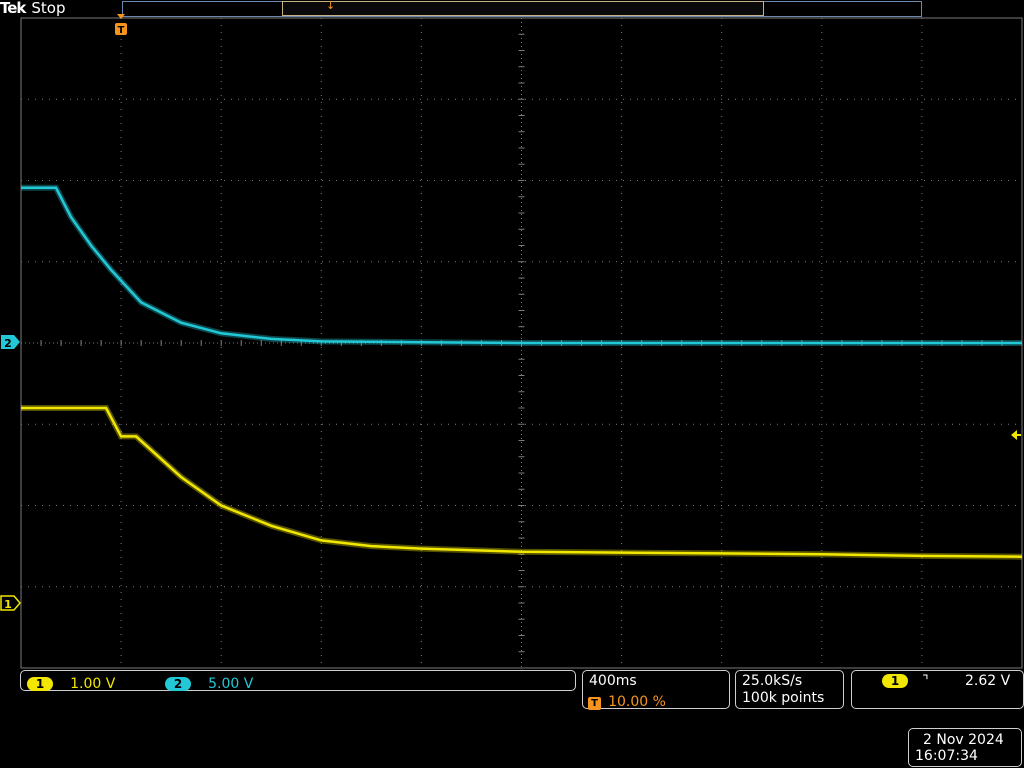  I want to click on ch2-ground-marker: 2, so click(11, 342).